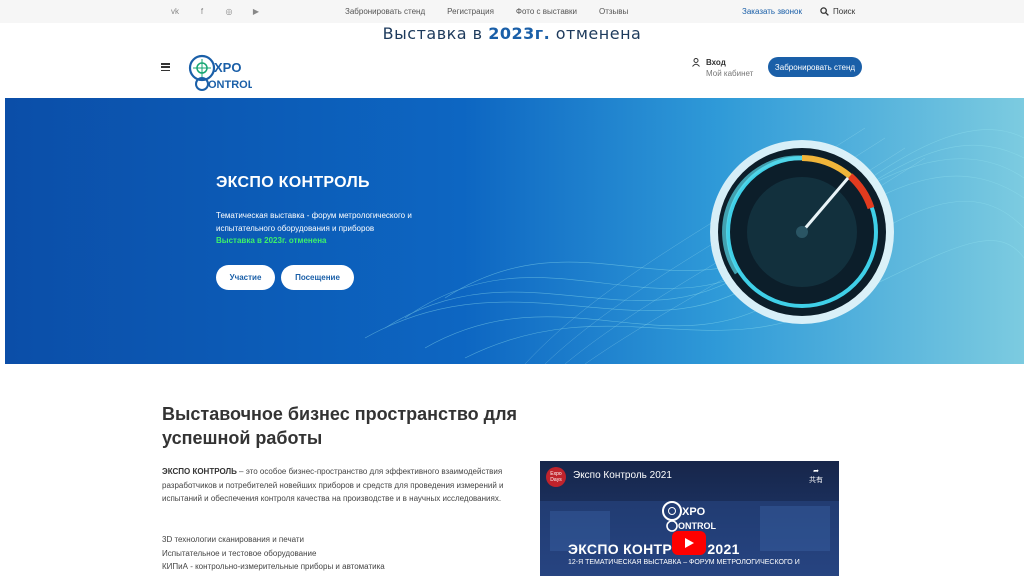  What do you see at coordinates (470, 11) in the screenshot?
I see `nav-registration: Регистрация` at bounding box center [470, 11].